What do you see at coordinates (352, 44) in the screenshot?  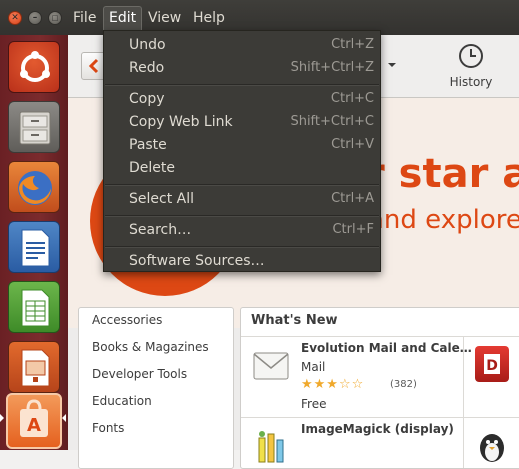 I see `menu-item-shortcut: Ctrl+Z` at bounding box center [352, 44].